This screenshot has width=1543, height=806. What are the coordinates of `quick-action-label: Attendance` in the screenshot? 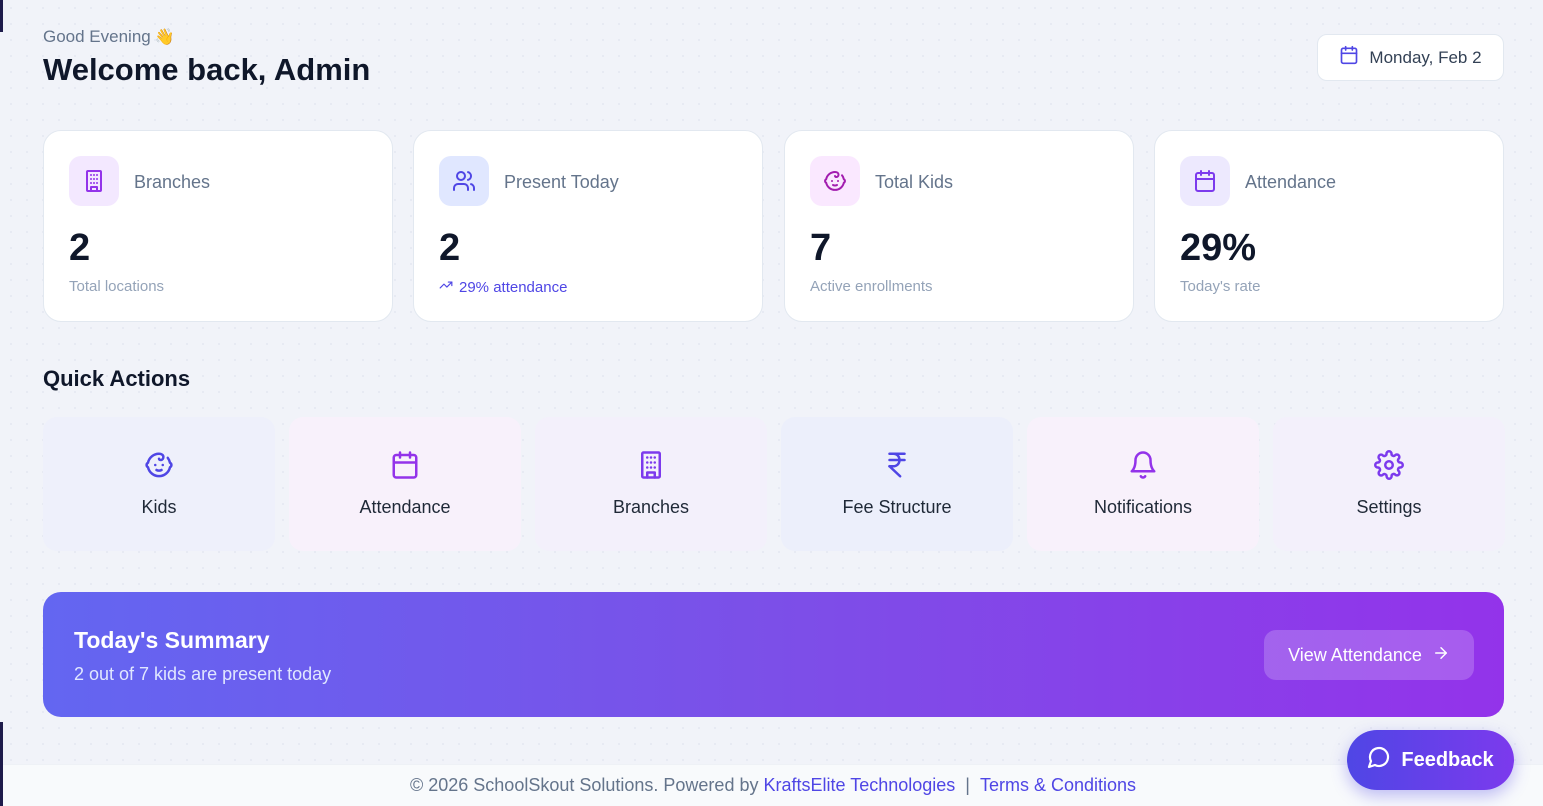 It's located at (405, 507).